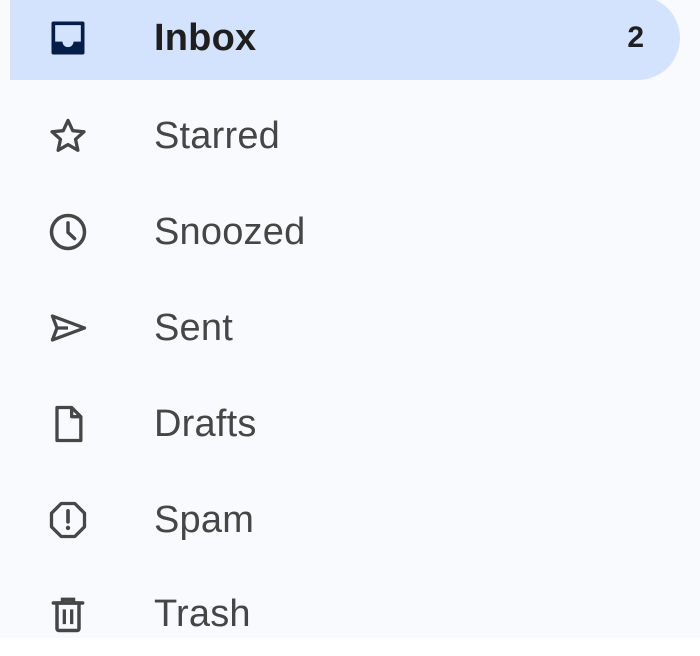 Image resolution: width=700 pixels, height=656 pixels. What do you see at coordinates (635, 37) in the screenshot?
I see `unread-count-badge: 2` at bounding box center [635, 37].